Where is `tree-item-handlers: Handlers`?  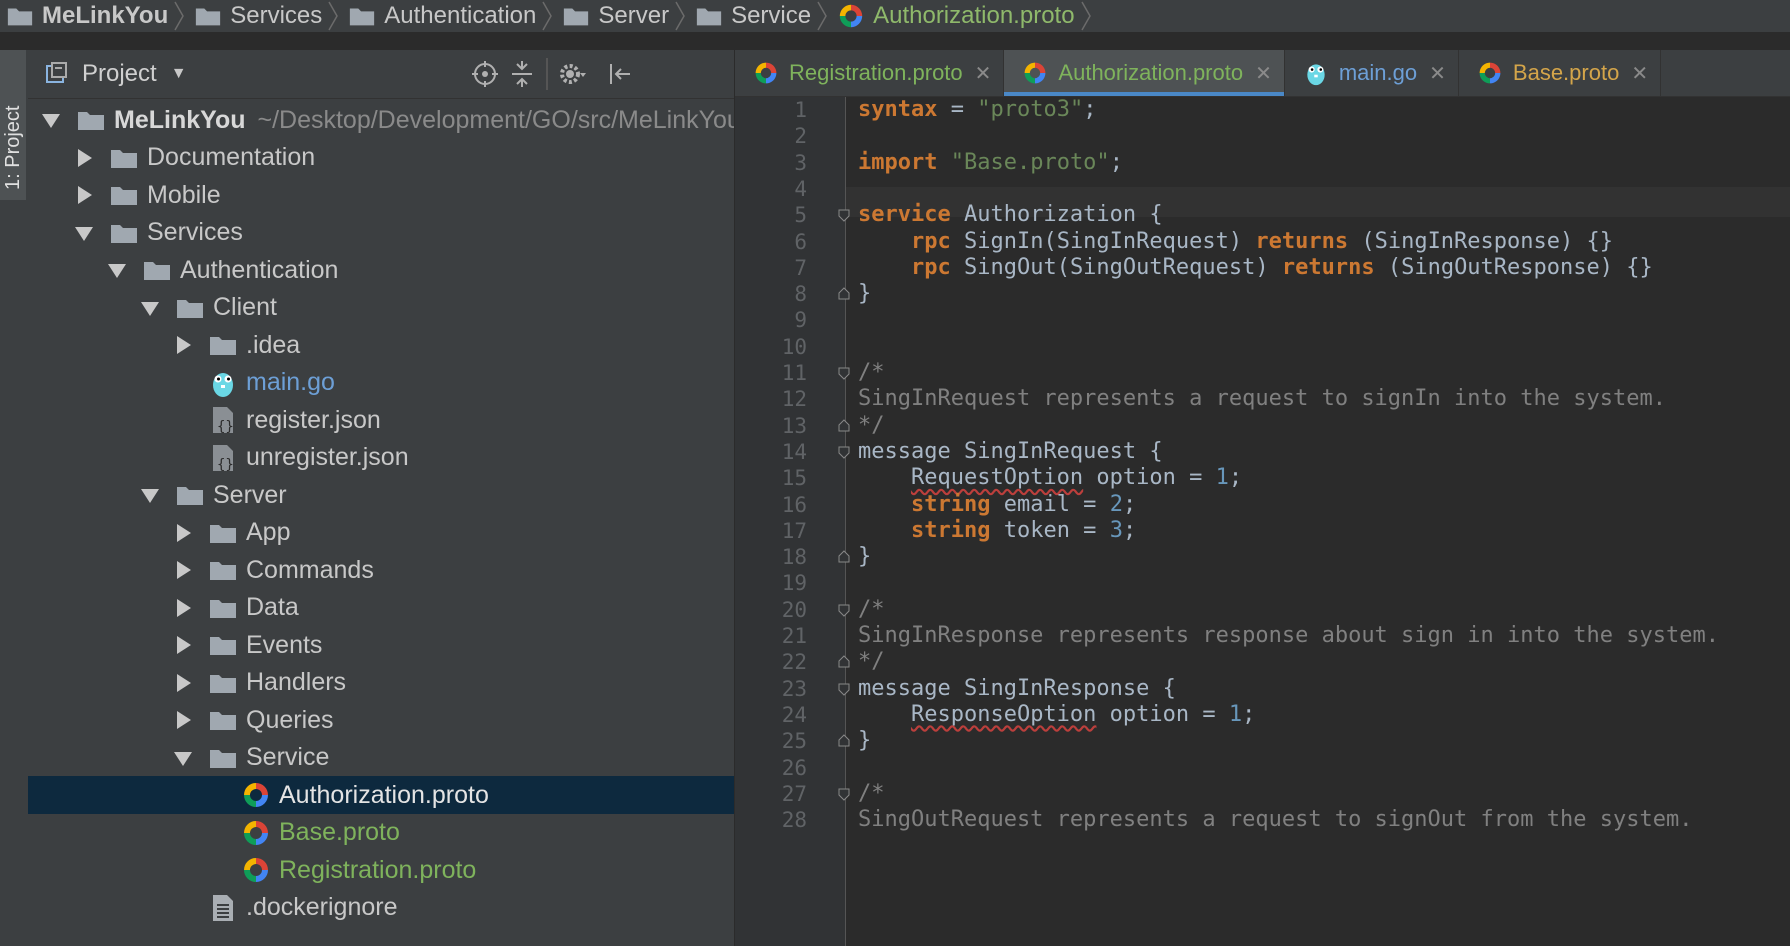
tree-item-handlers: Handlers is located at coordinates (381, 683).